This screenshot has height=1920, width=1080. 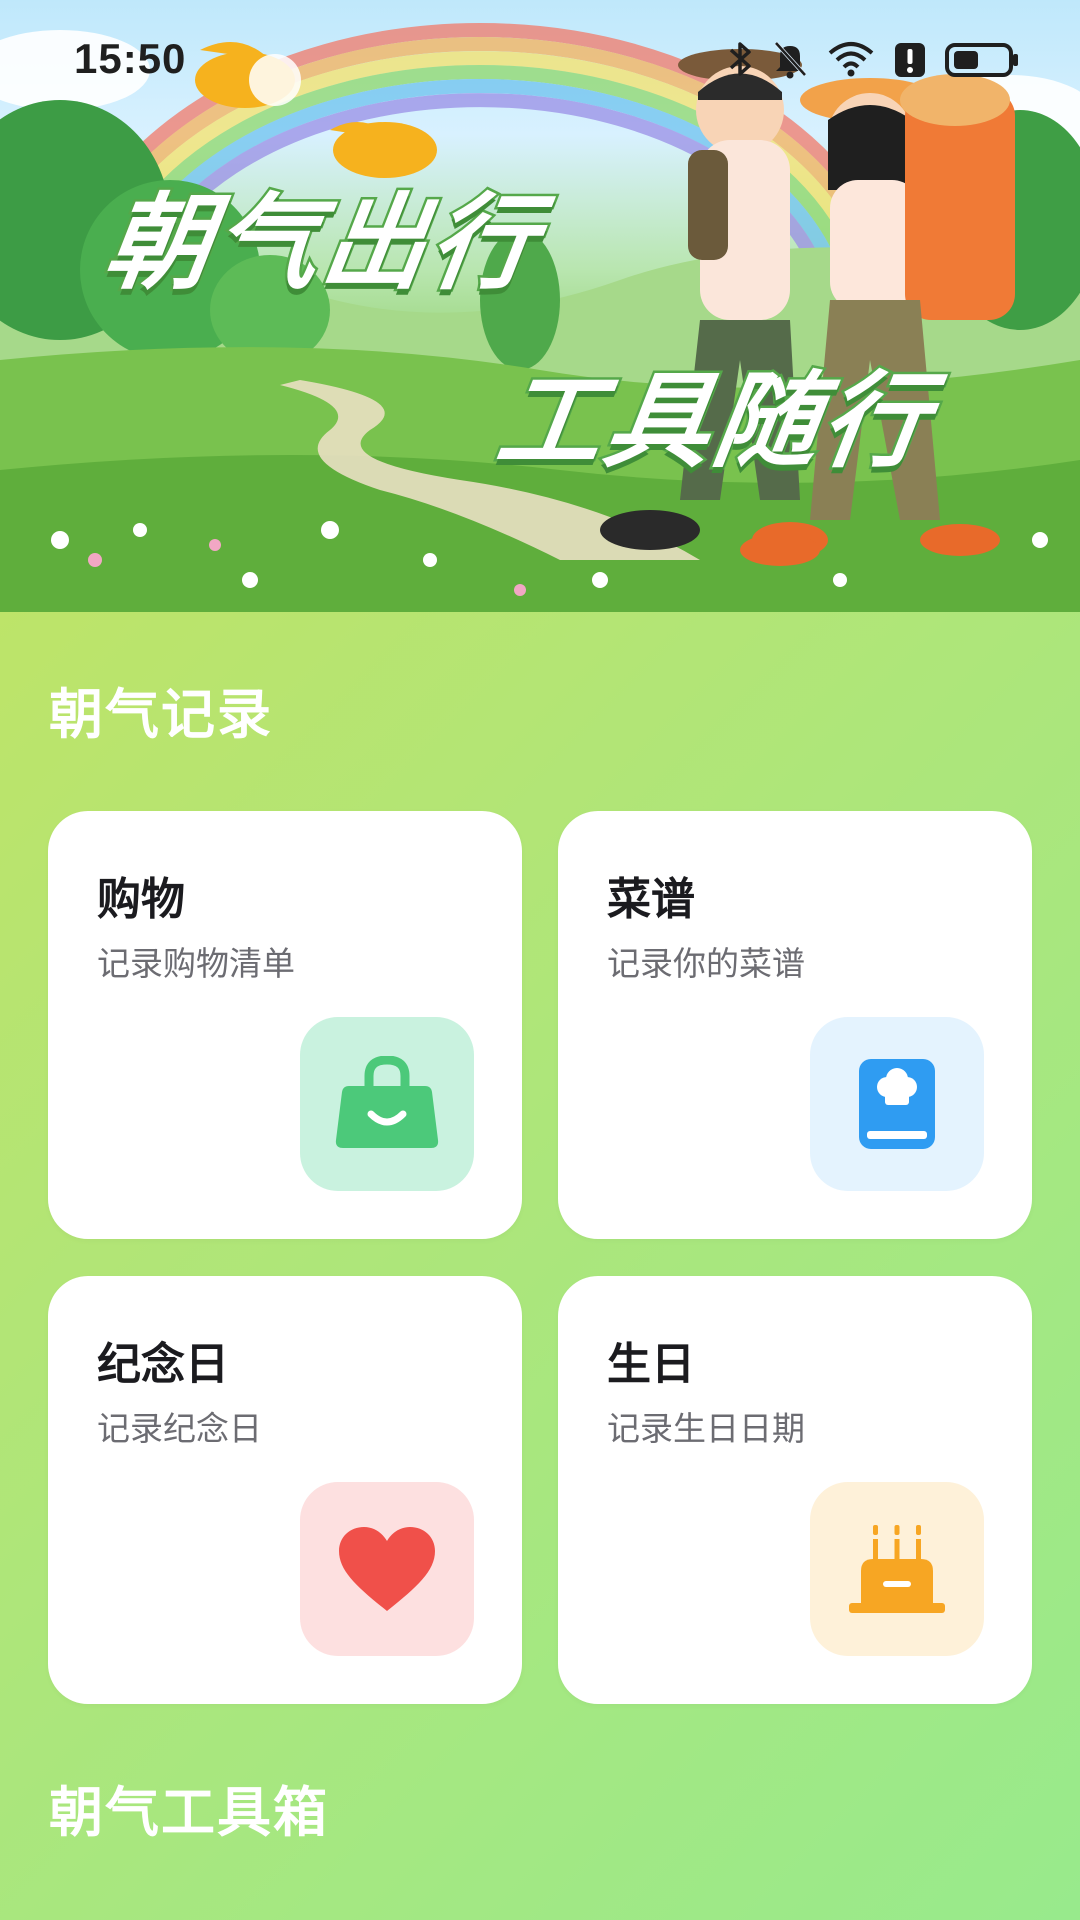 I want to click on birthday-cake-icon, so click(x=897, y=1569).